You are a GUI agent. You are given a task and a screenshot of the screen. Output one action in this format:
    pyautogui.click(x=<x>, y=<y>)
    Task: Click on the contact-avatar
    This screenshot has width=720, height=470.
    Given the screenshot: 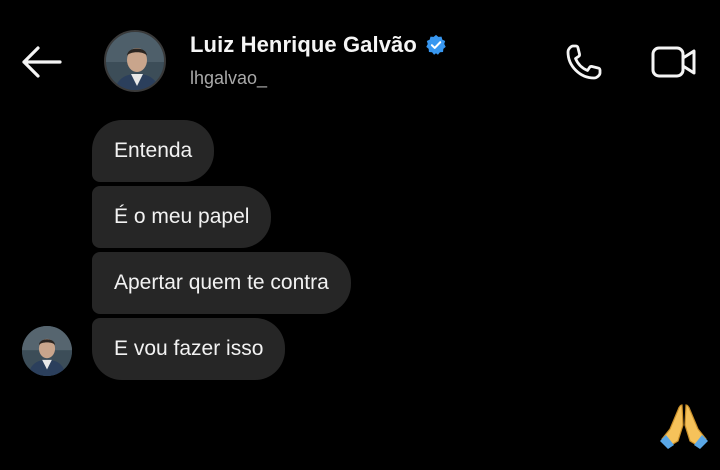 What is the action you would take?
    pyautogui.click(x=135, y=61)
    